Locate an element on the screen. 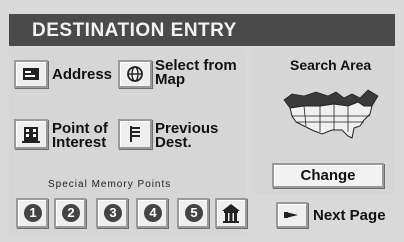 The height and width of the screenshot is (242, 404). address-button is located at coordinates (31, 74).